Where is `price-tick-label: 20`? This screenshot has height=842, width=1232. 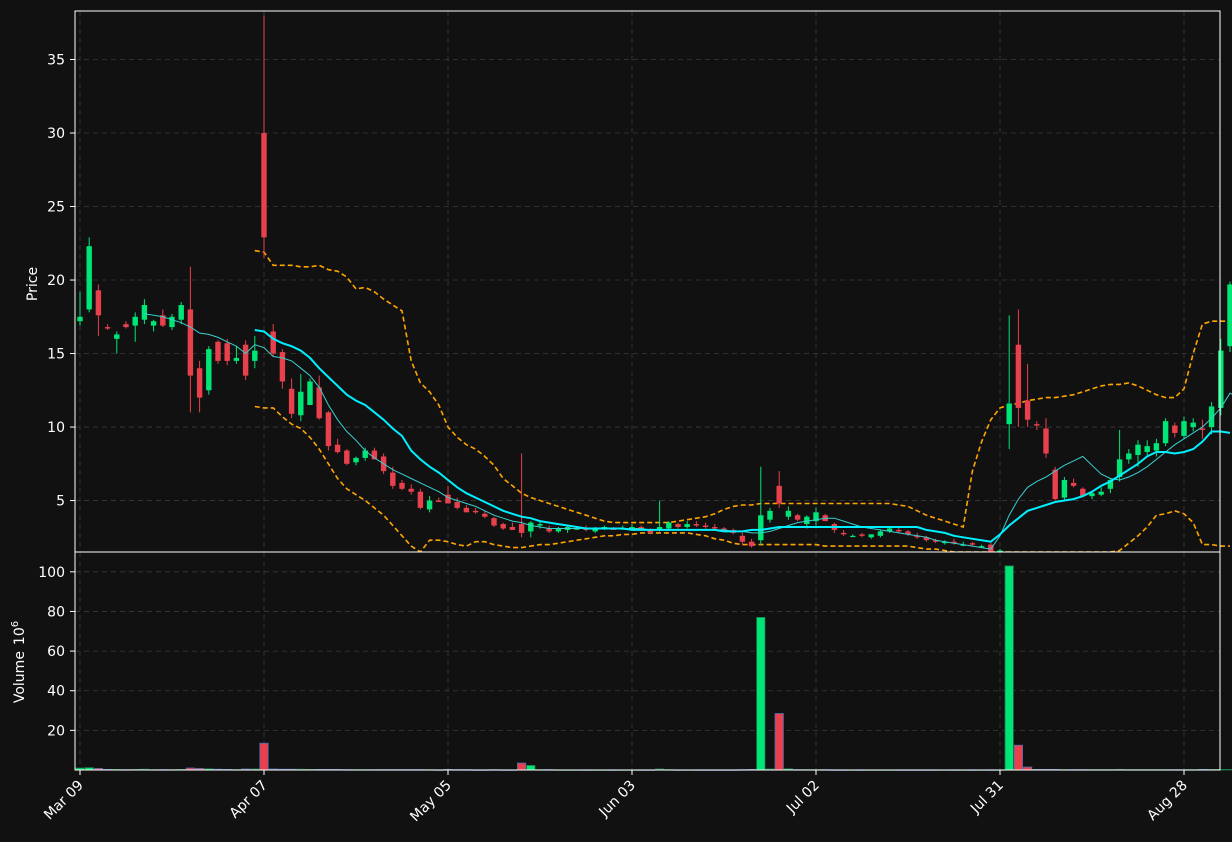
price-tick-label: 20 is located at coordinates (56, 281).